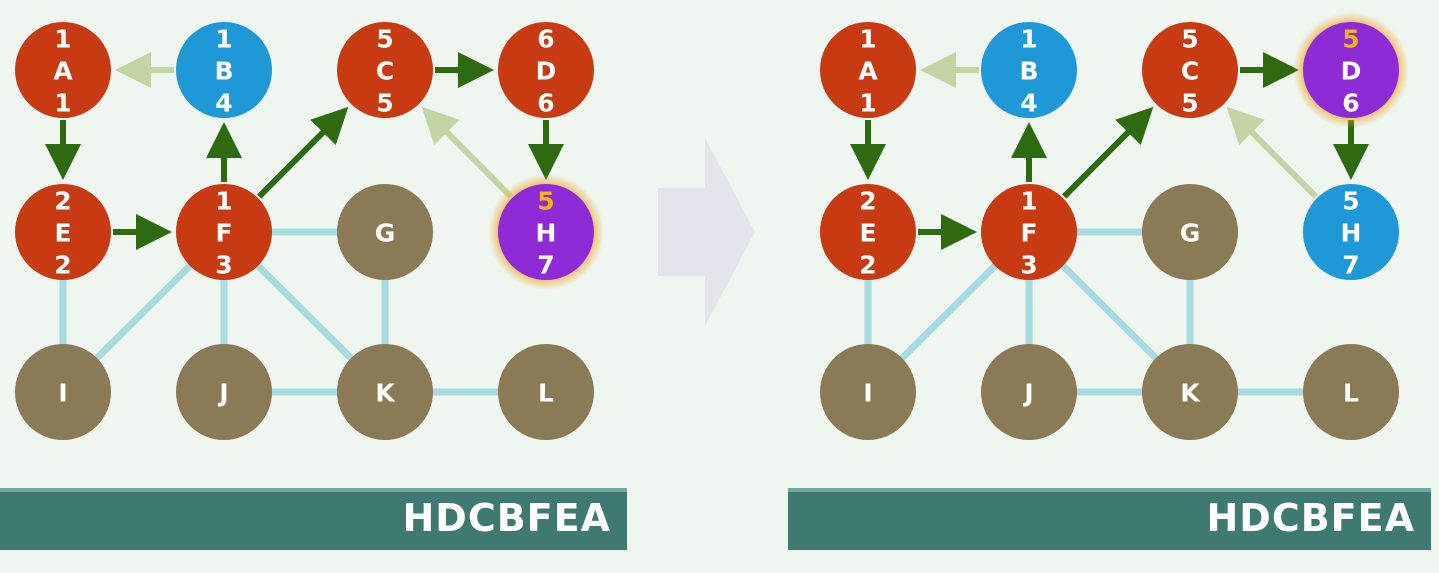  What do you see at coordinates (545, 39) in the screenshot?
I see `node-top-number: 6` at bounding box center [545, 39].